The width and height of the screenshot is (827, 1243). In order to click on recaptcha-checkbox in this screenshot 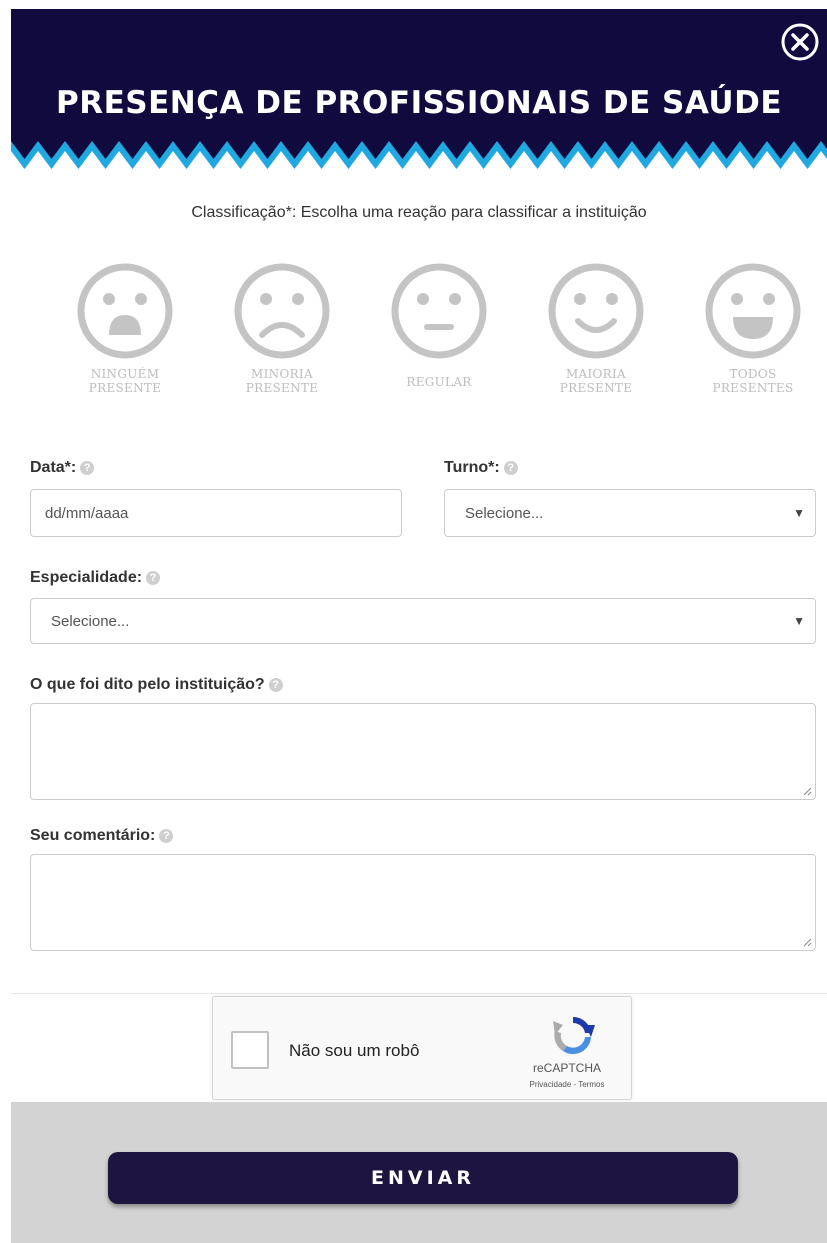, I will do `click(250, 1050)`.